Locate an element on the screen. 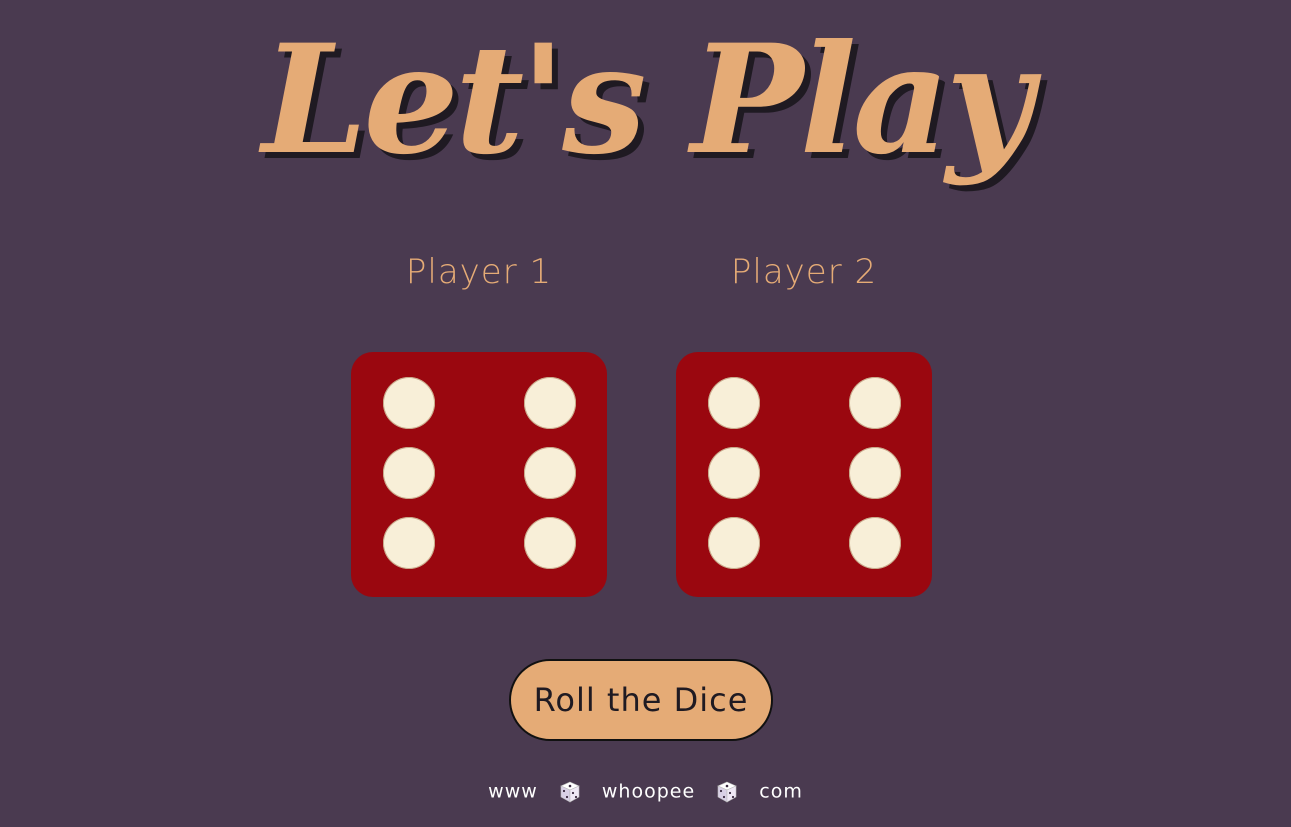 The width and height of the screenshot is (1291, 827). roll-dice-button: Roll the Dice is located at coordinates (641, 700).